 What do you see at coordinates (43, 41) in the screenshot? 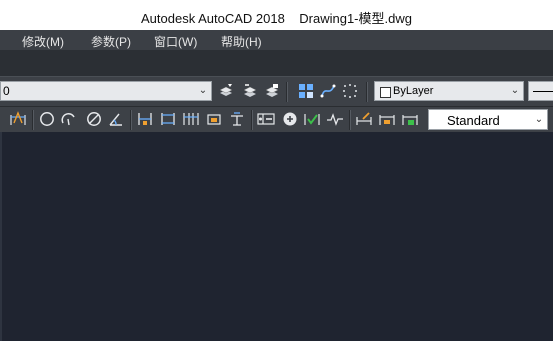
I see `menu-modify: 修改(M)` at bounding box center [43, 41].